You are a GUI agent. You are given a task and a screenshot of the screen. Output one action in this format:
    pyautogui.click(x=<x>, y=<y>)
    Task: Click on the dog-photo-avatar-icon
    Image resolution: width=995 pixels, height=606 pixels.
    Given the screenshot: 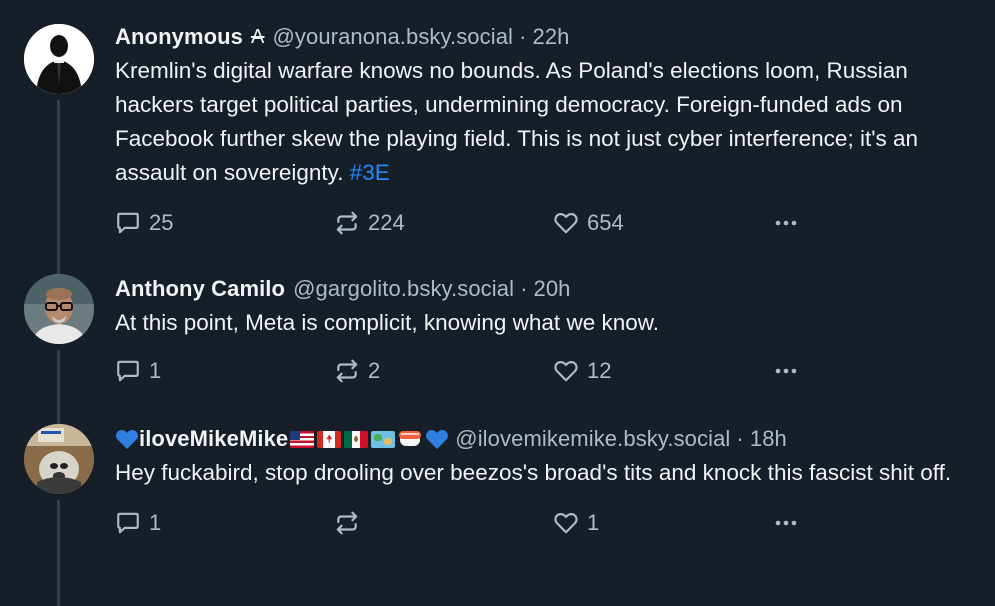 What is the action you would take?
    pyautogui.click(x=59, y=459)
    